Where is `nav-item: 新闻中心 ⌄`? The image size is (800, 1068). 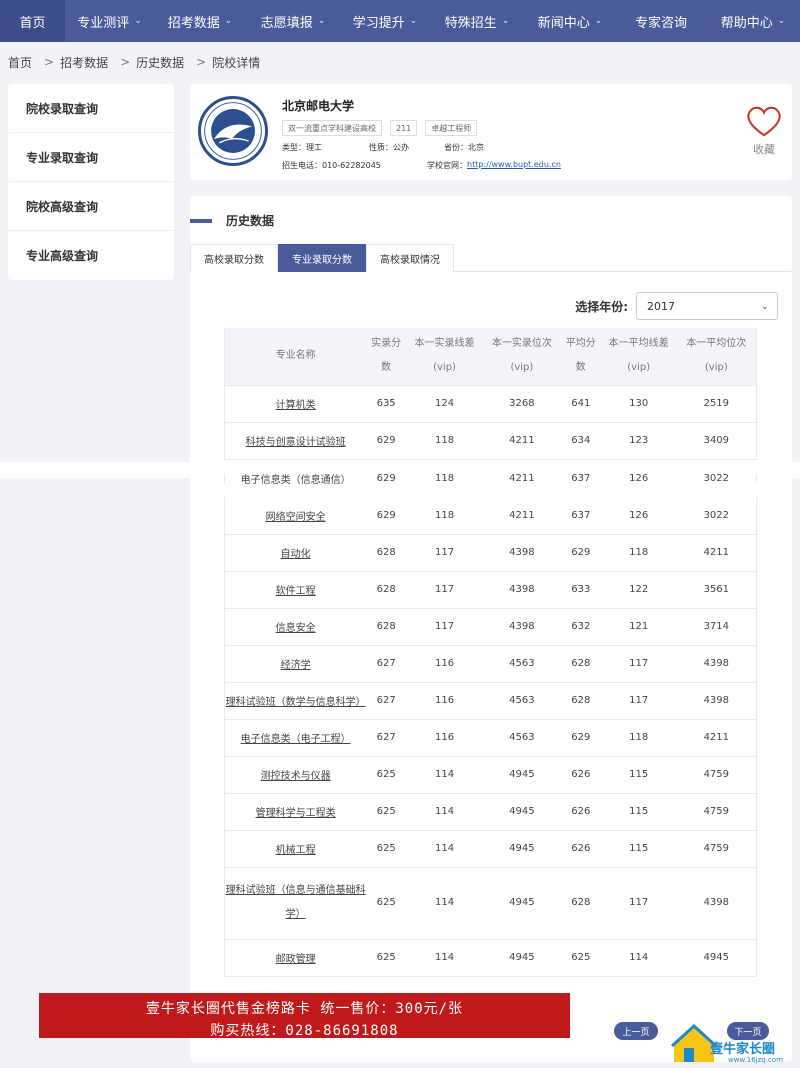 nav-item: 新闻中心 ⌄ is located at coordinates (570, 21).